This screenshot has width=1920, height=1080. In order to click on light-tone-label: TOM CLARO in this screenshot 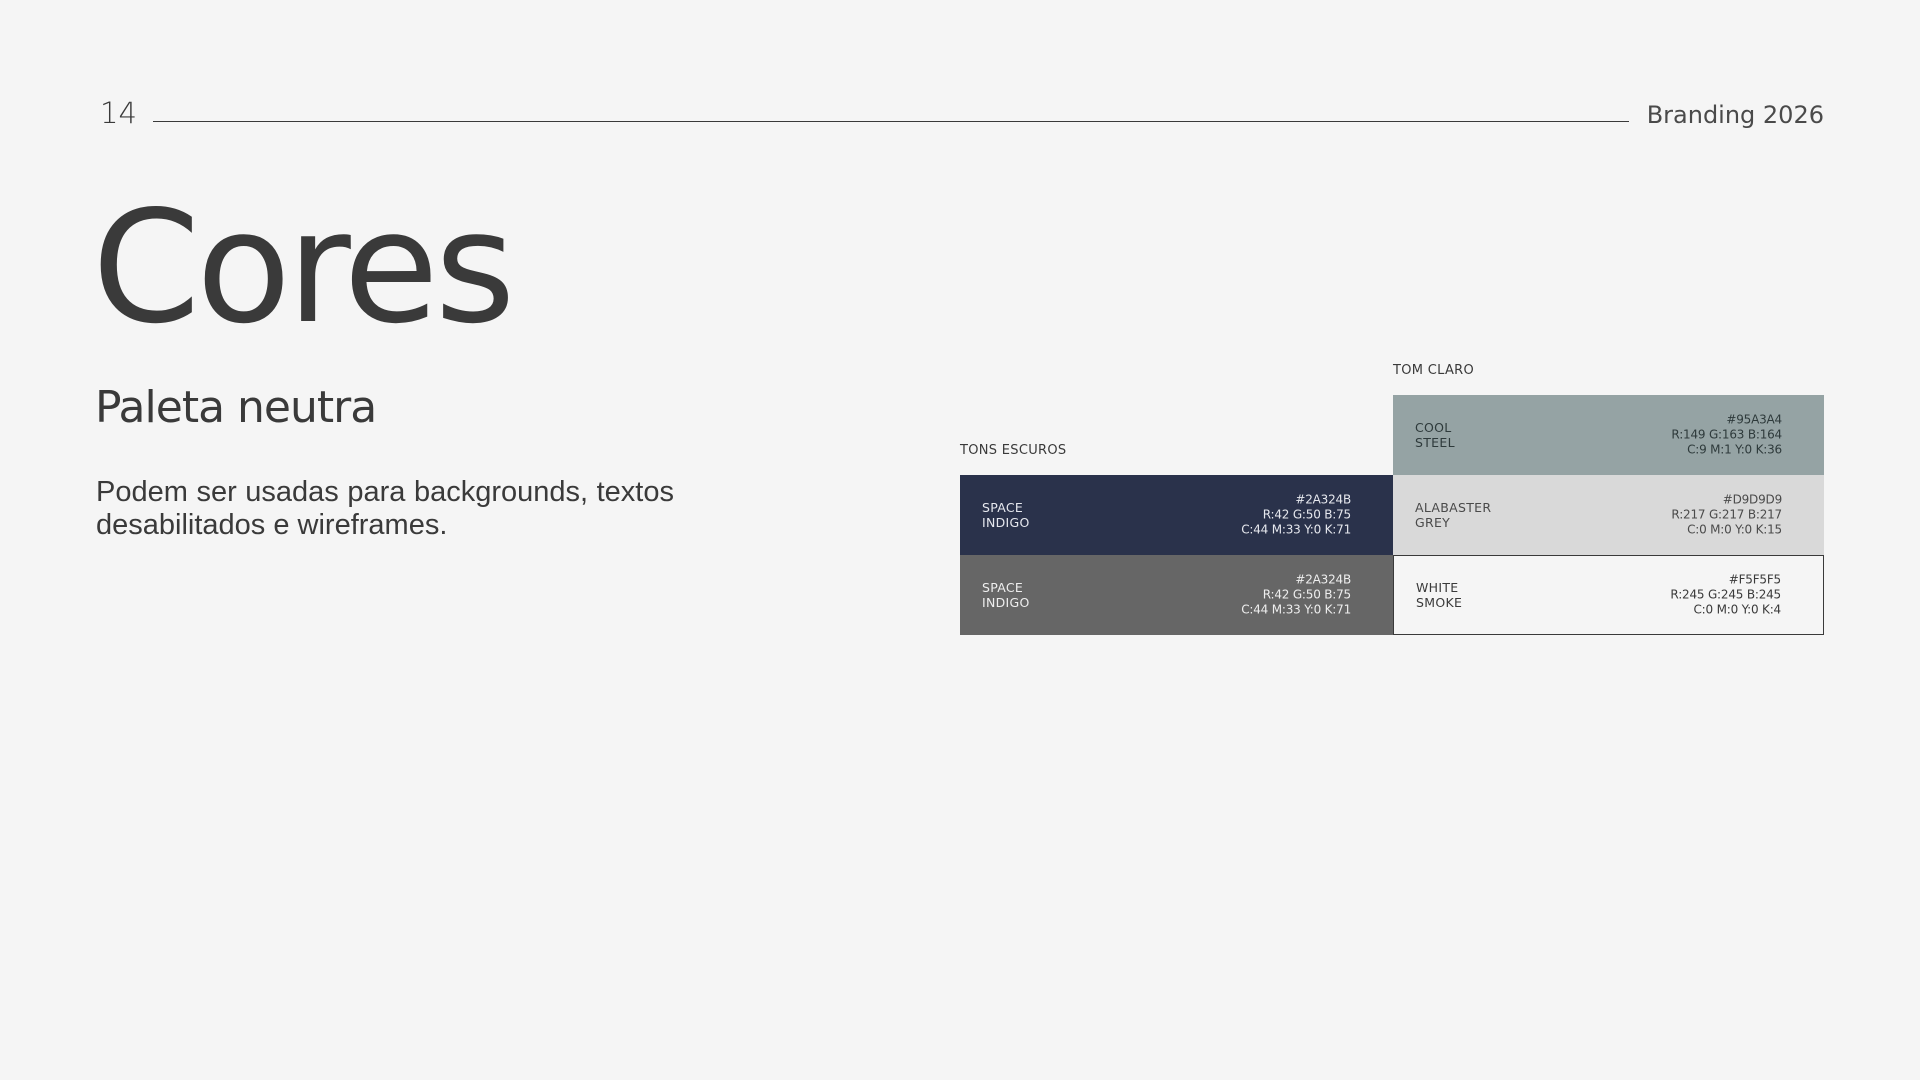, I will do `click(1433, 370)`.